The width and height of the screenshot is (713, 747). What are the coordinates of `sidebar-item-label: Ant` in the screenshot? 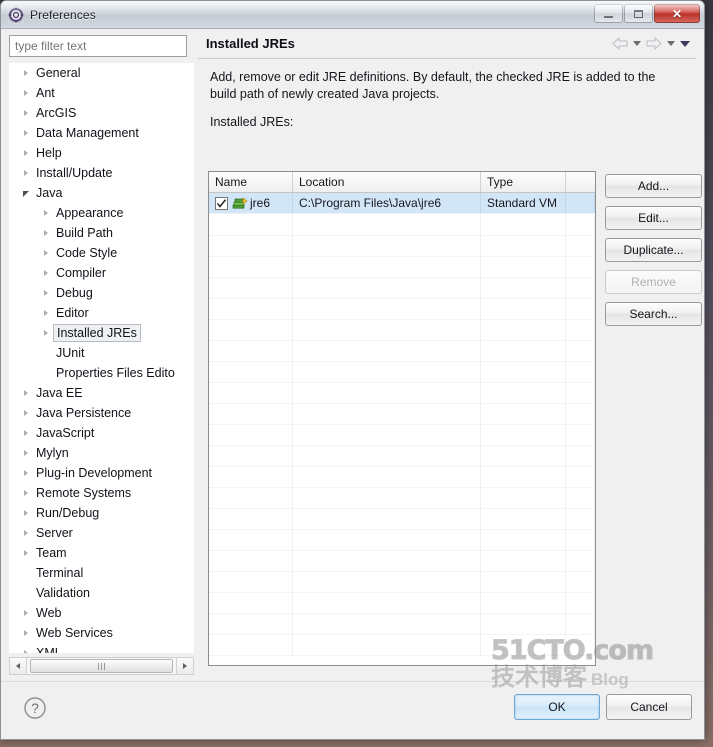 It's located at (45, 93).